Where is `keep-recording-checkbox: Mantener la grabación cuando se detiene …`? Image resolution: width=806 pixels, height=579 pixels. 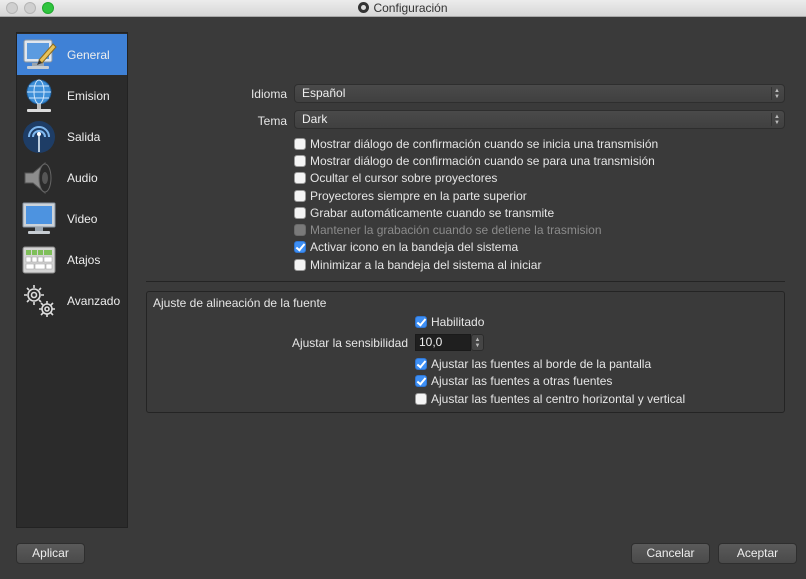 keep-recording-checkbox: Mantener la grabación cuando se detiene … is located at coordinates (448, 230).